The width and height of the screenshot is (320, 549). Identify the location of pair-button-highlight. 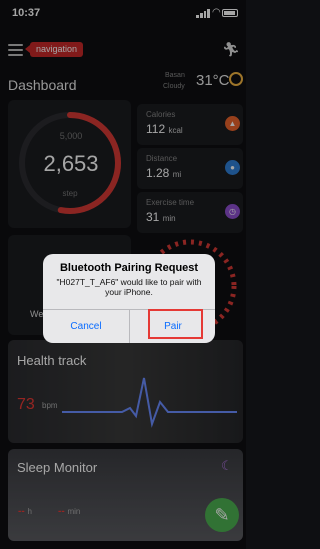
(175, 324).